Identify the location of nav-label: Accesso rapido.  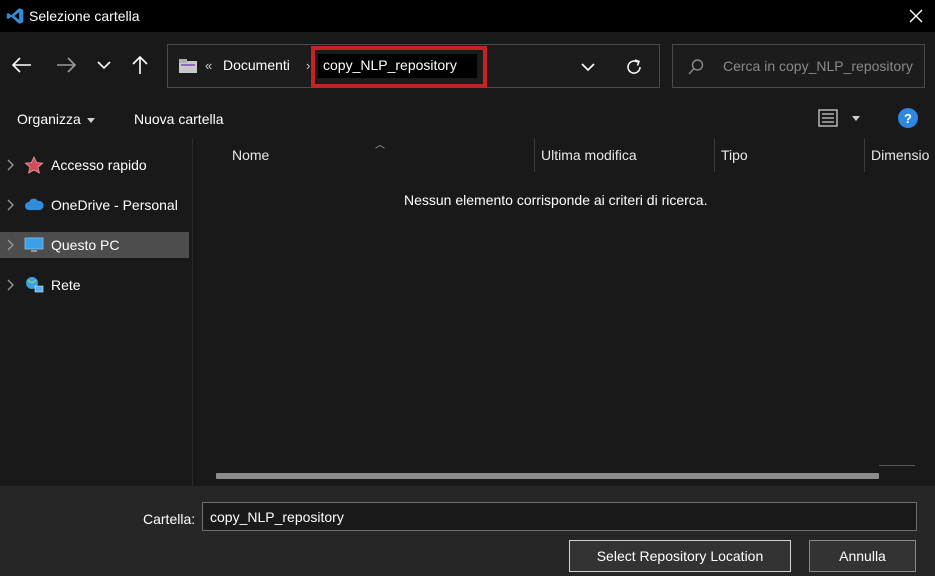
(99, 165).